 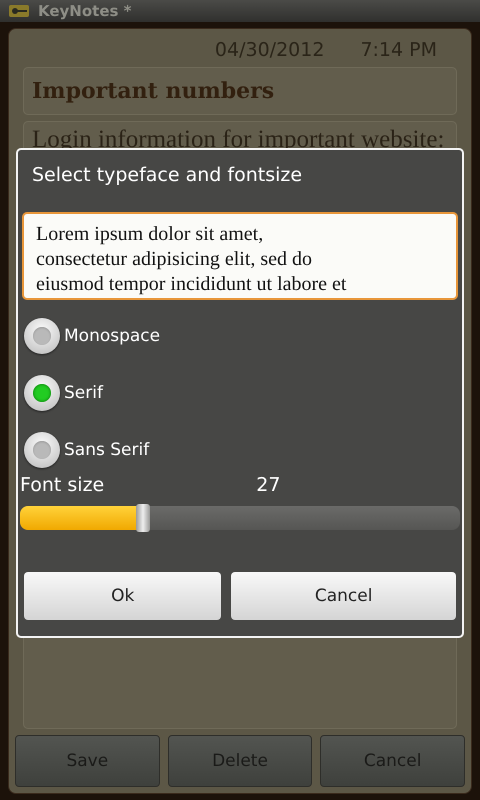 I want to click on app-icon, so click(x=19, y=11).